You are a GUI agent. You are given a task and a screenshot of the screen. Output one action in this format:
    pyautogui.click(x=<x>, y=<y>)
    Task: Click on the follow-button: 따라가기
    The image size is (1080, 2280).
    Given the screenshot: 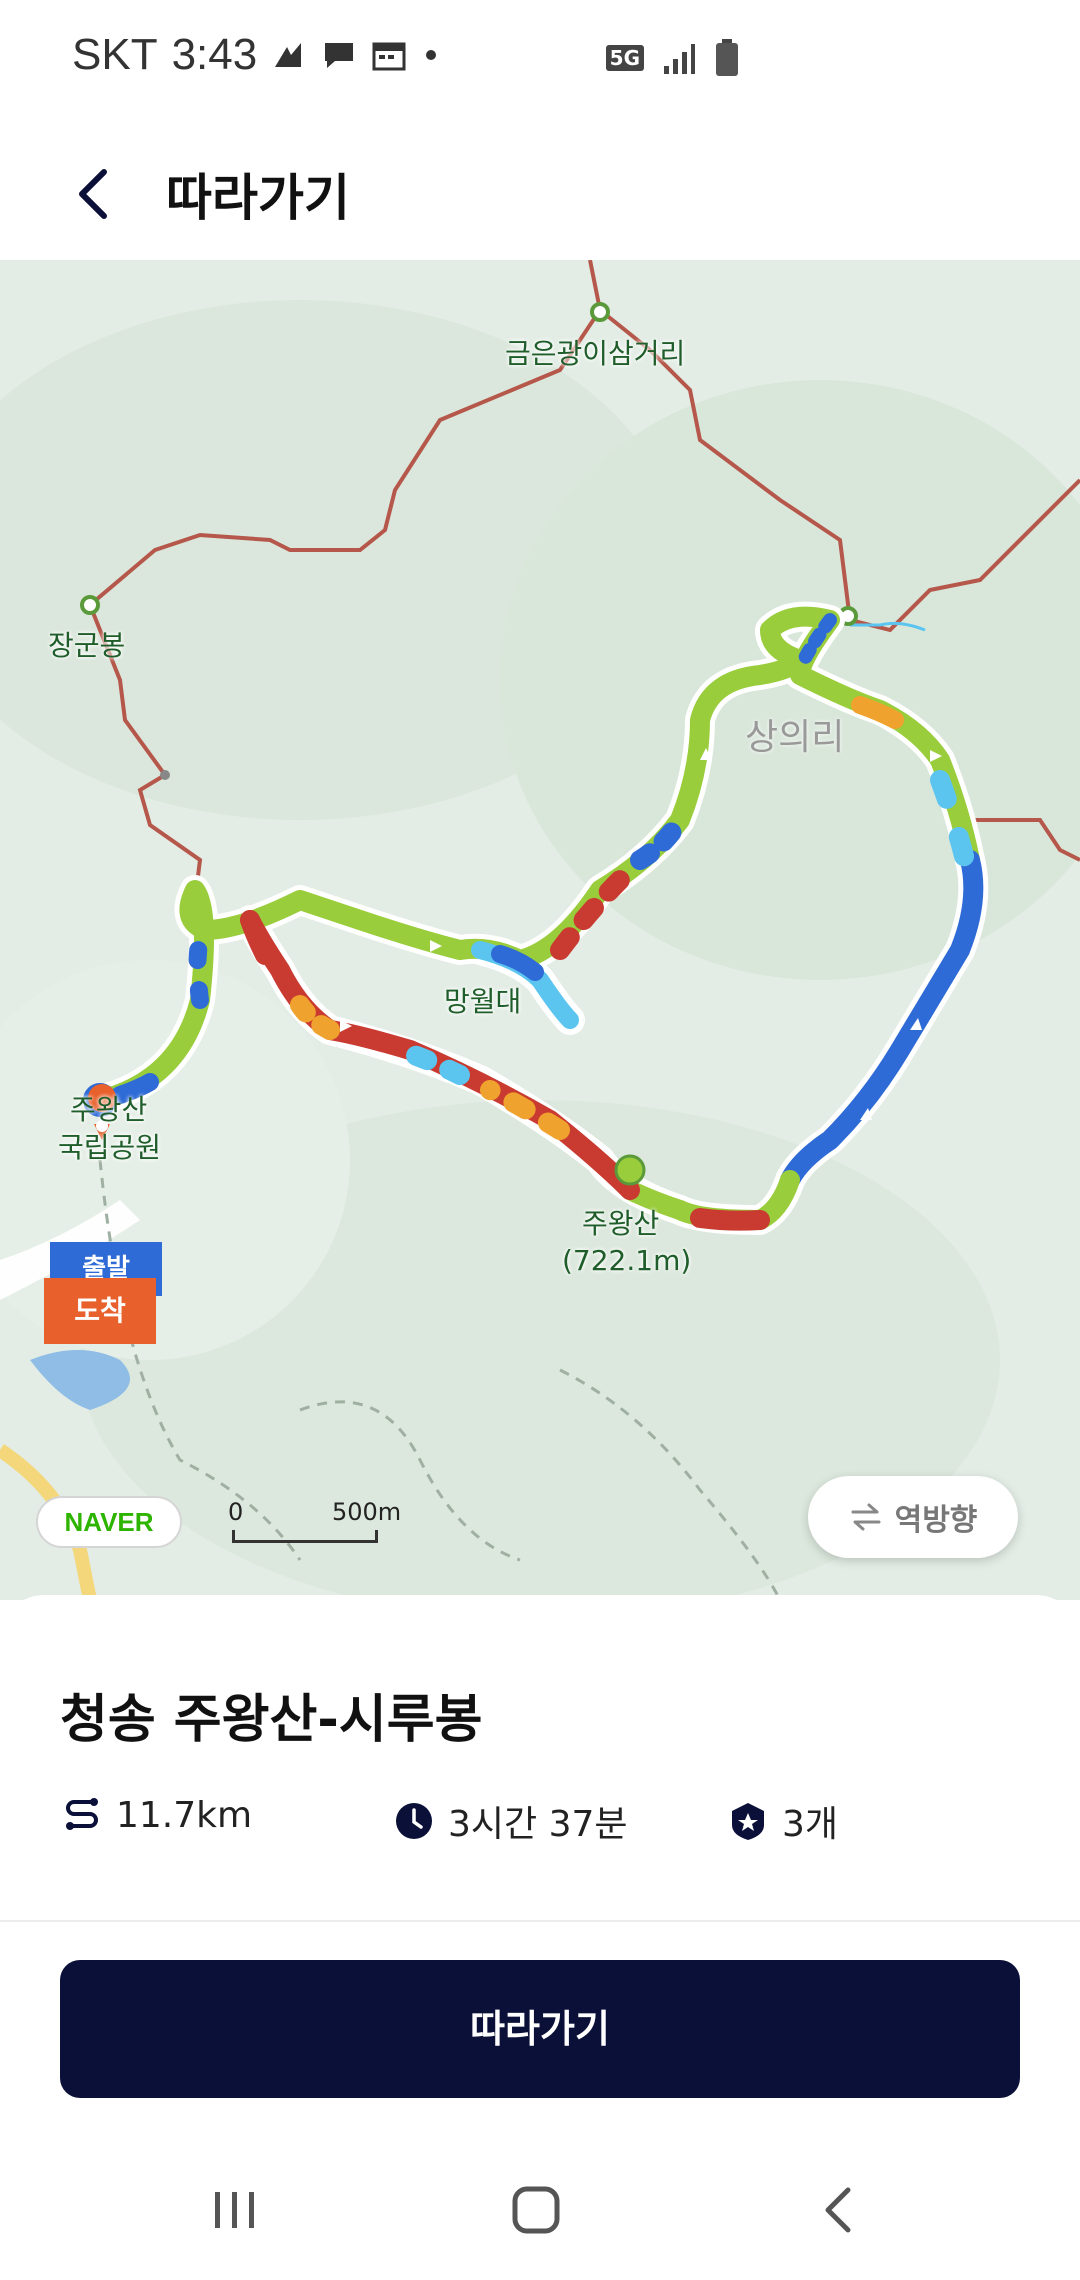 What is the action you would take?
    pyautogui.click(x=540, y=2029)
    